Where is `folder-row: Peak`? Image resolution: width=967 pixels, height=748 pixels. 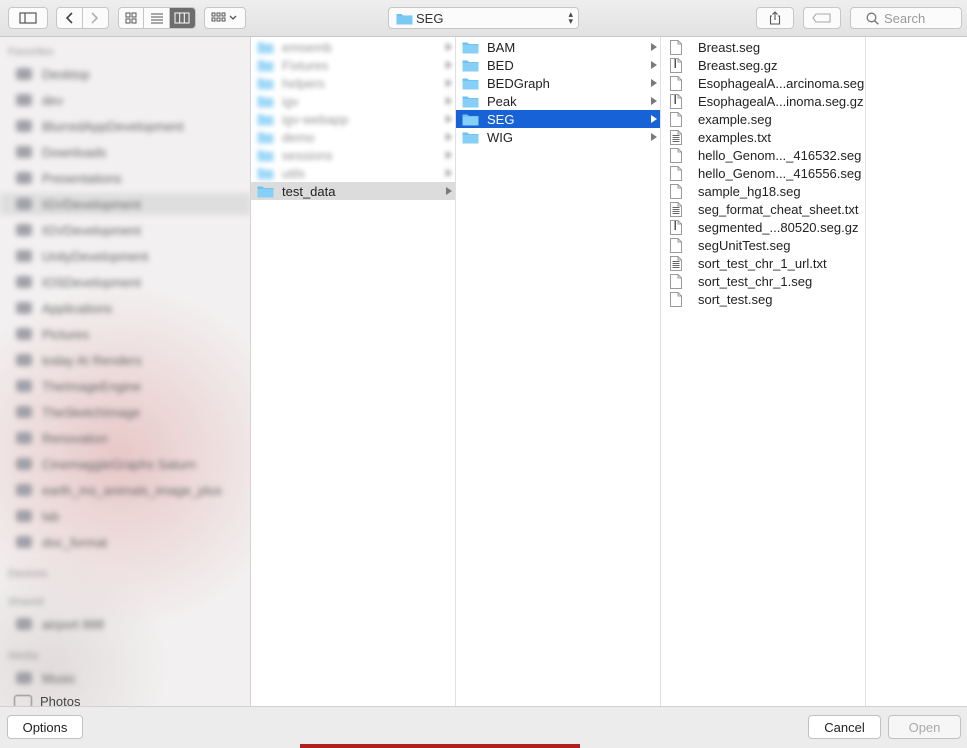
folder-row: Peak is located at coordinates (558, 101).